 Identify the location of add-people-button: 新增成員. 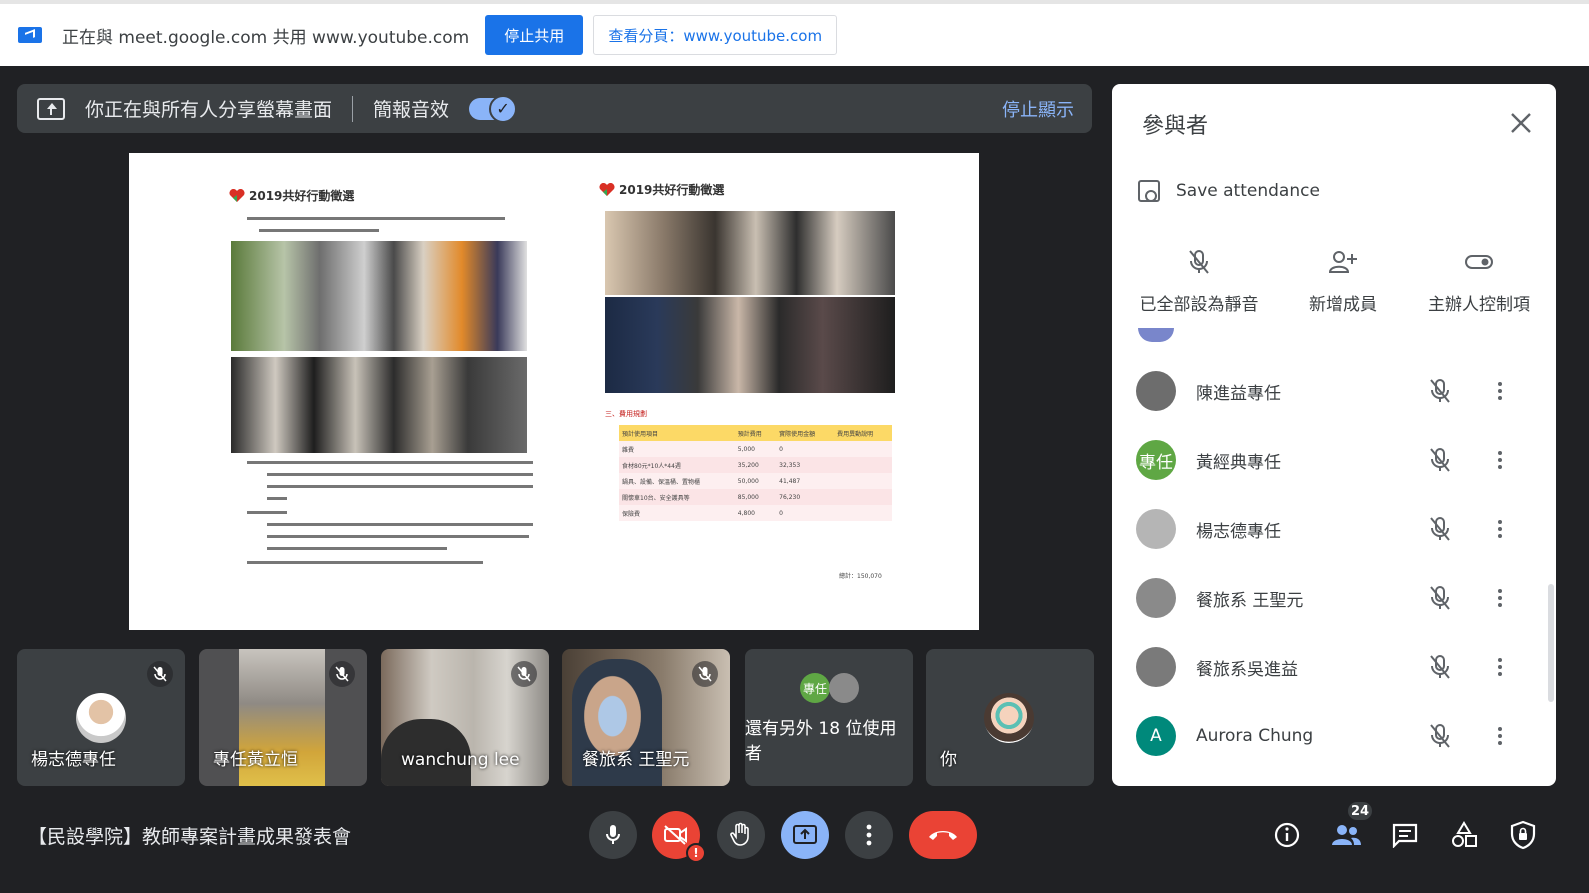
(1343, 279).